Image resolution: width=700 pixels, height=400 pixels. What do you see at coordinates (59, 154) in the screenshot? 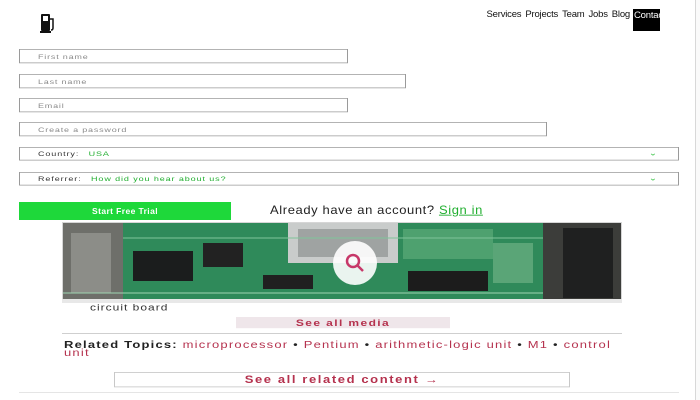
I see `country-label: Country:` at bounding box center [59, 154].